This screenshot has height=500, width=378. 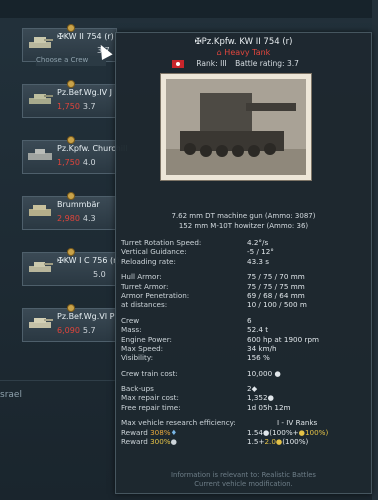 I want to click on vehicle-slot: Brummbär 2,980 4.3, so click(x=69, y=211).